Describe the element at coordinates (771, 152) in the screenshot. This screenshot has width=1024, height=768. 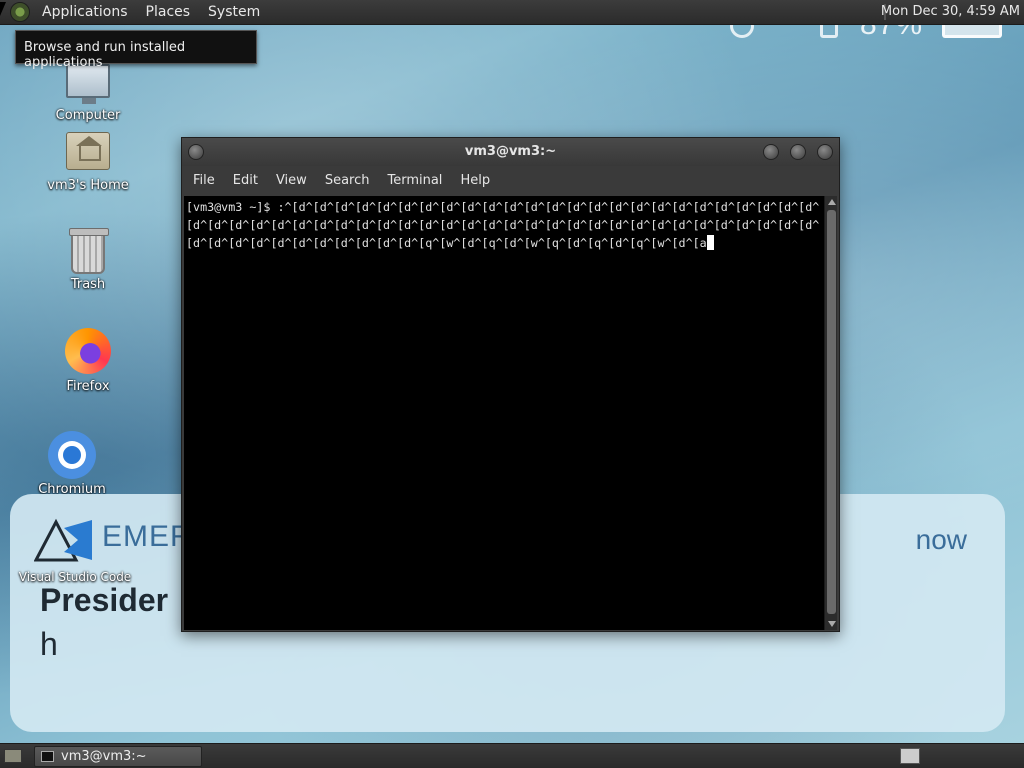
I see `minimize-icon` at that location.